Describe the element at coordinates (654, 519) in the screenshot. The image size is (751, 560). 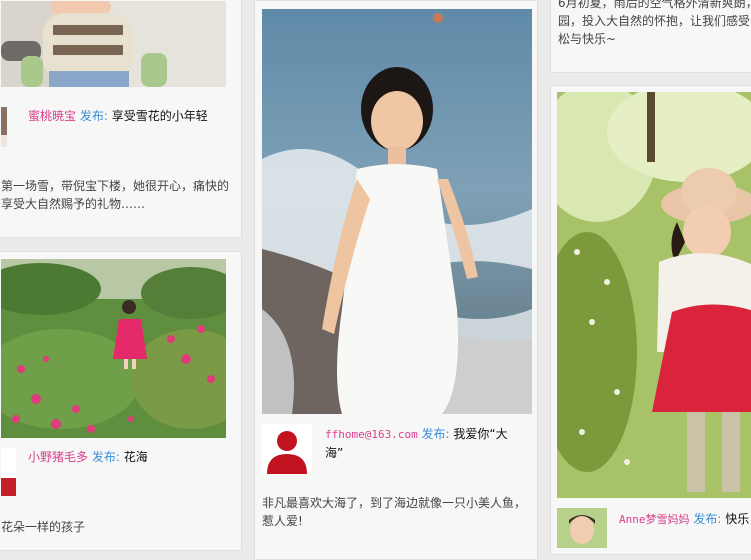
I see `author-name-link: Anne梦雪妈妈` at that location.